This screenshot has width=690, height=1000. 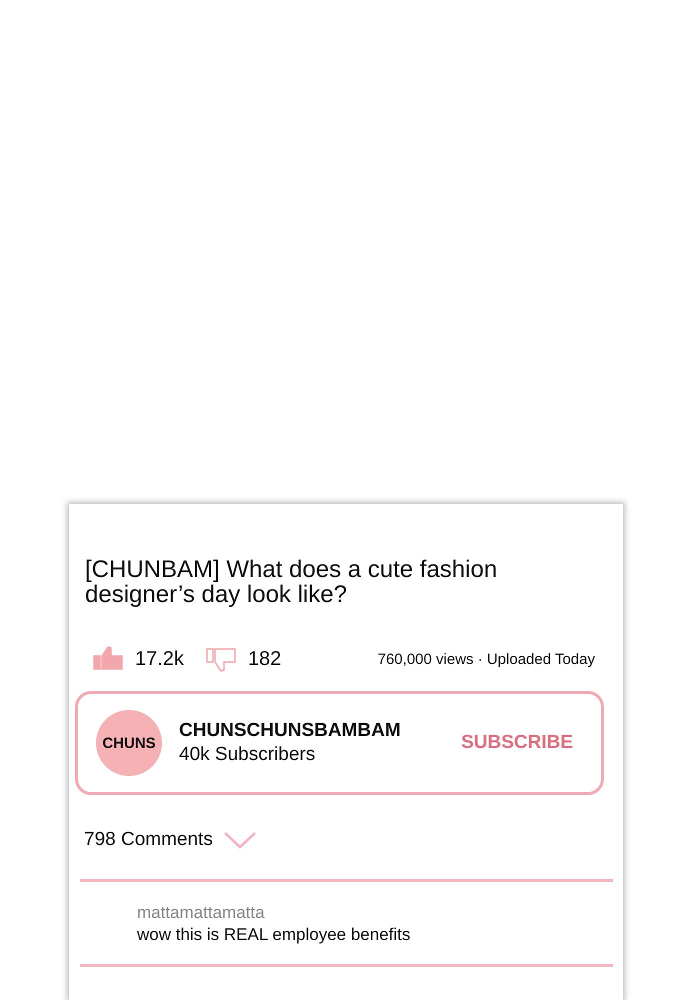 What do you see at coordinates (291, 582) in the screenshot?
I see `video-title: [CHUNBAM] What does a cute fashion designer’s day look like?` at bounding box center [291, 582].